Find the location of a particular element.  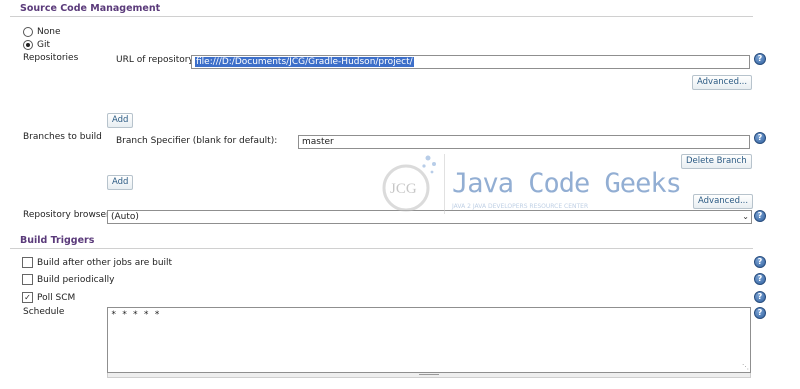

section-title-build-triggers: Build Triggers is located at coordinates (57, 240).